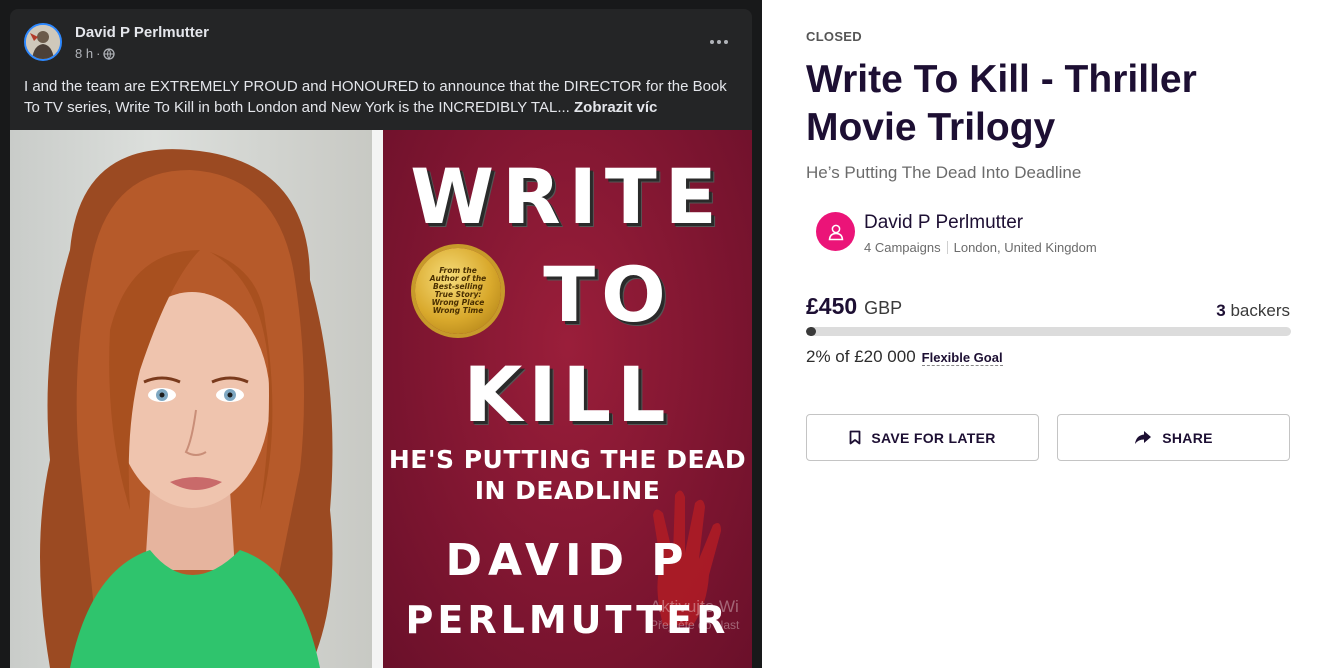 This screenshot has height=668, width=1324. Describe the element at coordinates (832, 306) in the screenshot. I see `raised-amount: £450` at that location.